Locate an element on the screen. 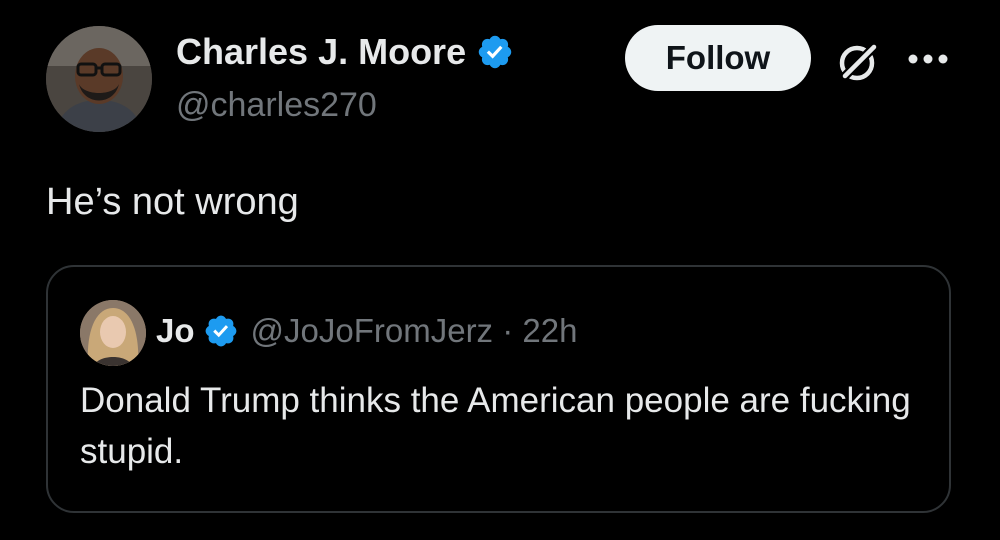  quoted-author-avatar is located at coordinates (113, 333).